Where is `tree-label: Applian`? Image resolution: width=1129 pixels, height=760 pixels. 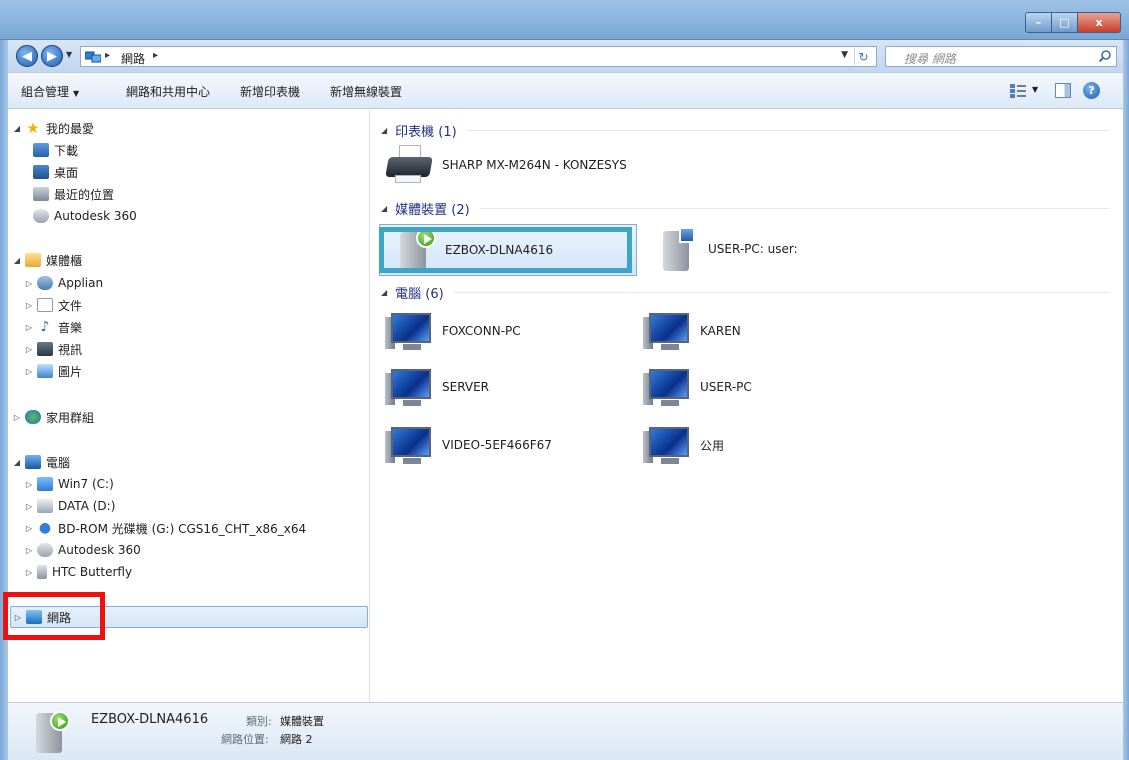 tree-label: Applian is located at coordinates (81, 283).